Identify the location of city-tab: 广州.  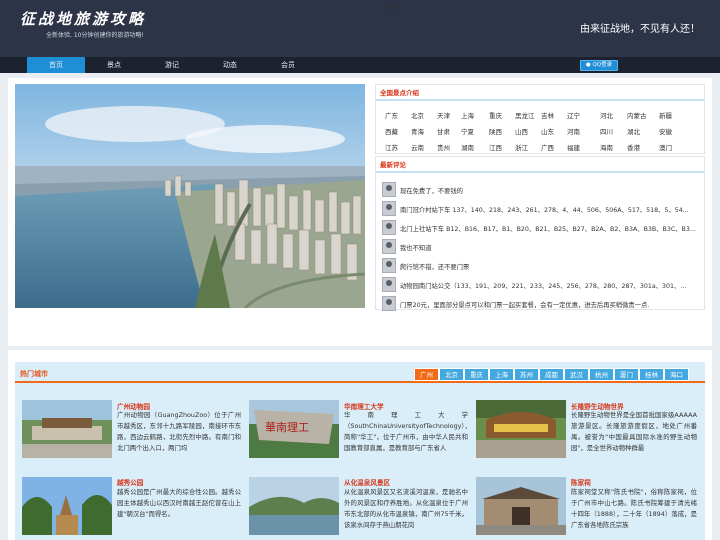
(426, 374).